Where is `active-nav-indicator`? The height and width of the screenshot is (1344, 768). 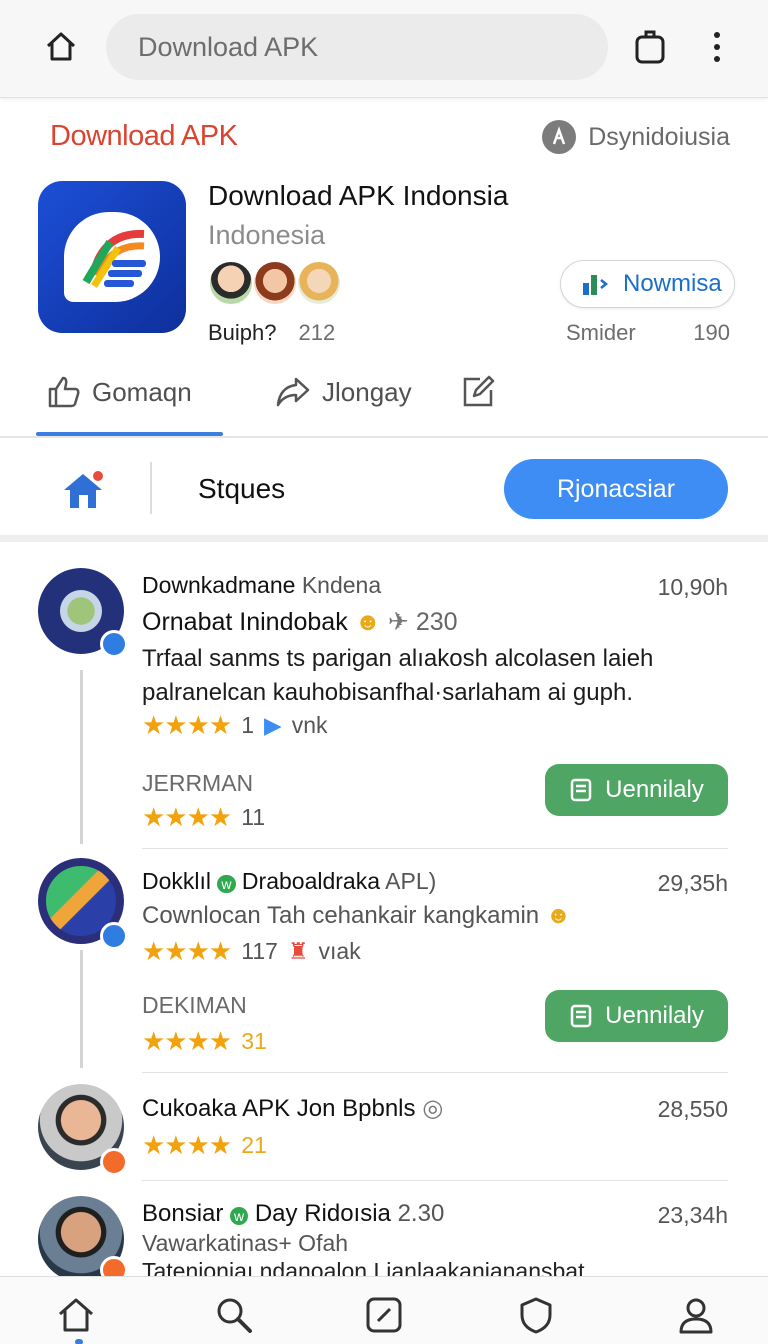
active-nav-indicator is located at coordinates (79, 1341).